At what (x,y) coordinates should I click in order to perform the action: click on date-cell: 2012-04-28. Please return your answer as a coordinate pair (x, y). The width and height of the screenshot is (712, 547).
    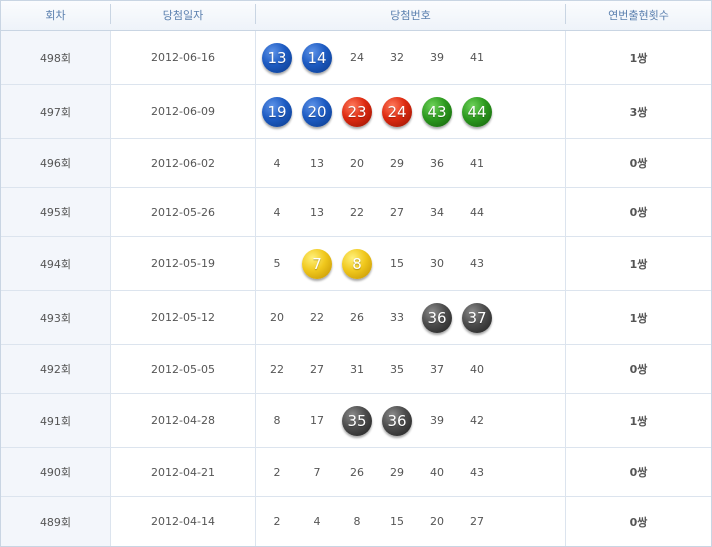
    Looking at the image, I should click on (183, 420).